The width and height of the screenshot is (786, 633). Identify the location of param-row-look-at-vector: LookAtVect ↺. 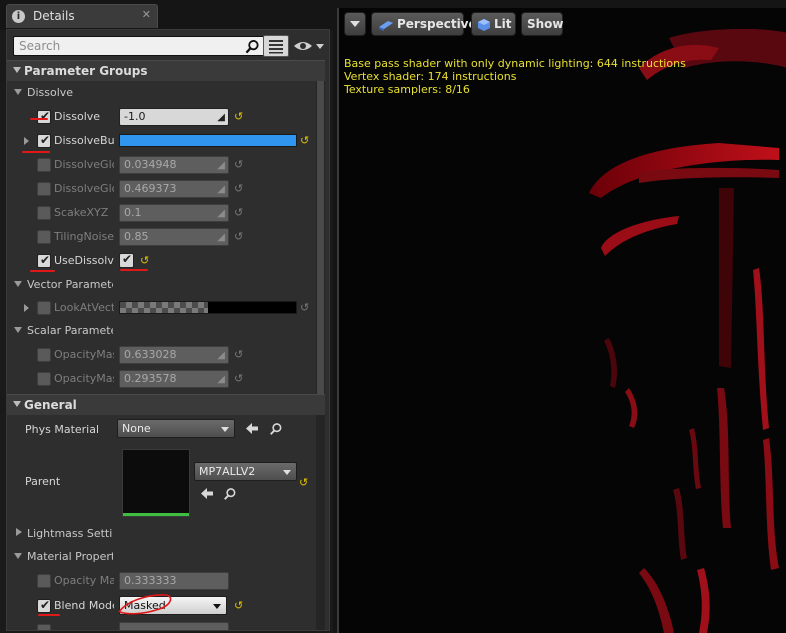
(159, 308).